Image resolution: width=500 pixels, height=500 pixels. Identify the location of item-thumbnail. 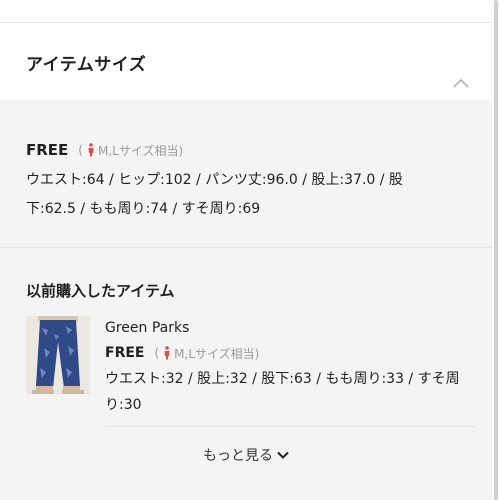
(58, 355).